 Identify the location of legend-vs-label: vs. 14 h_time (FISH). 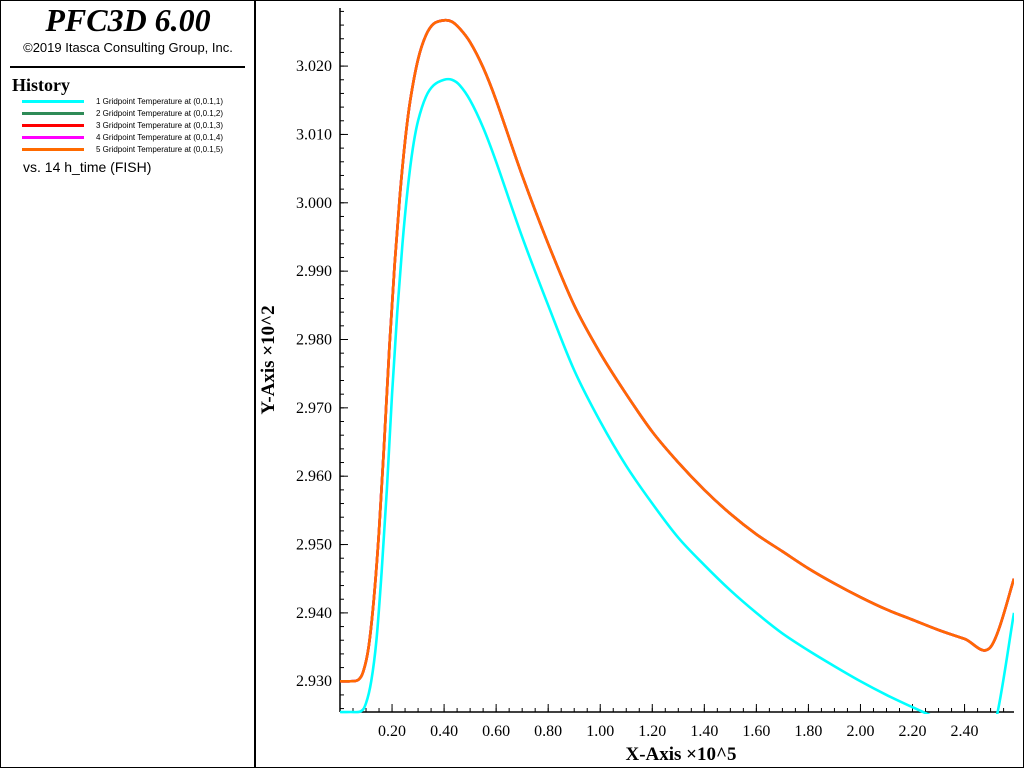
(87, 167).